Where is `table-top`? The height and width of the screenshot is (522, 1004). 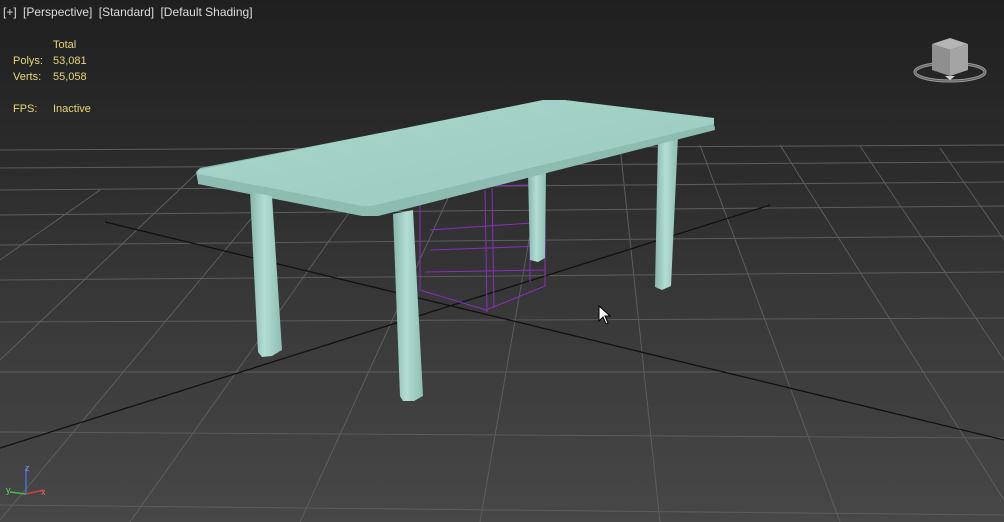 table-top is located at coordinates (455, 158).